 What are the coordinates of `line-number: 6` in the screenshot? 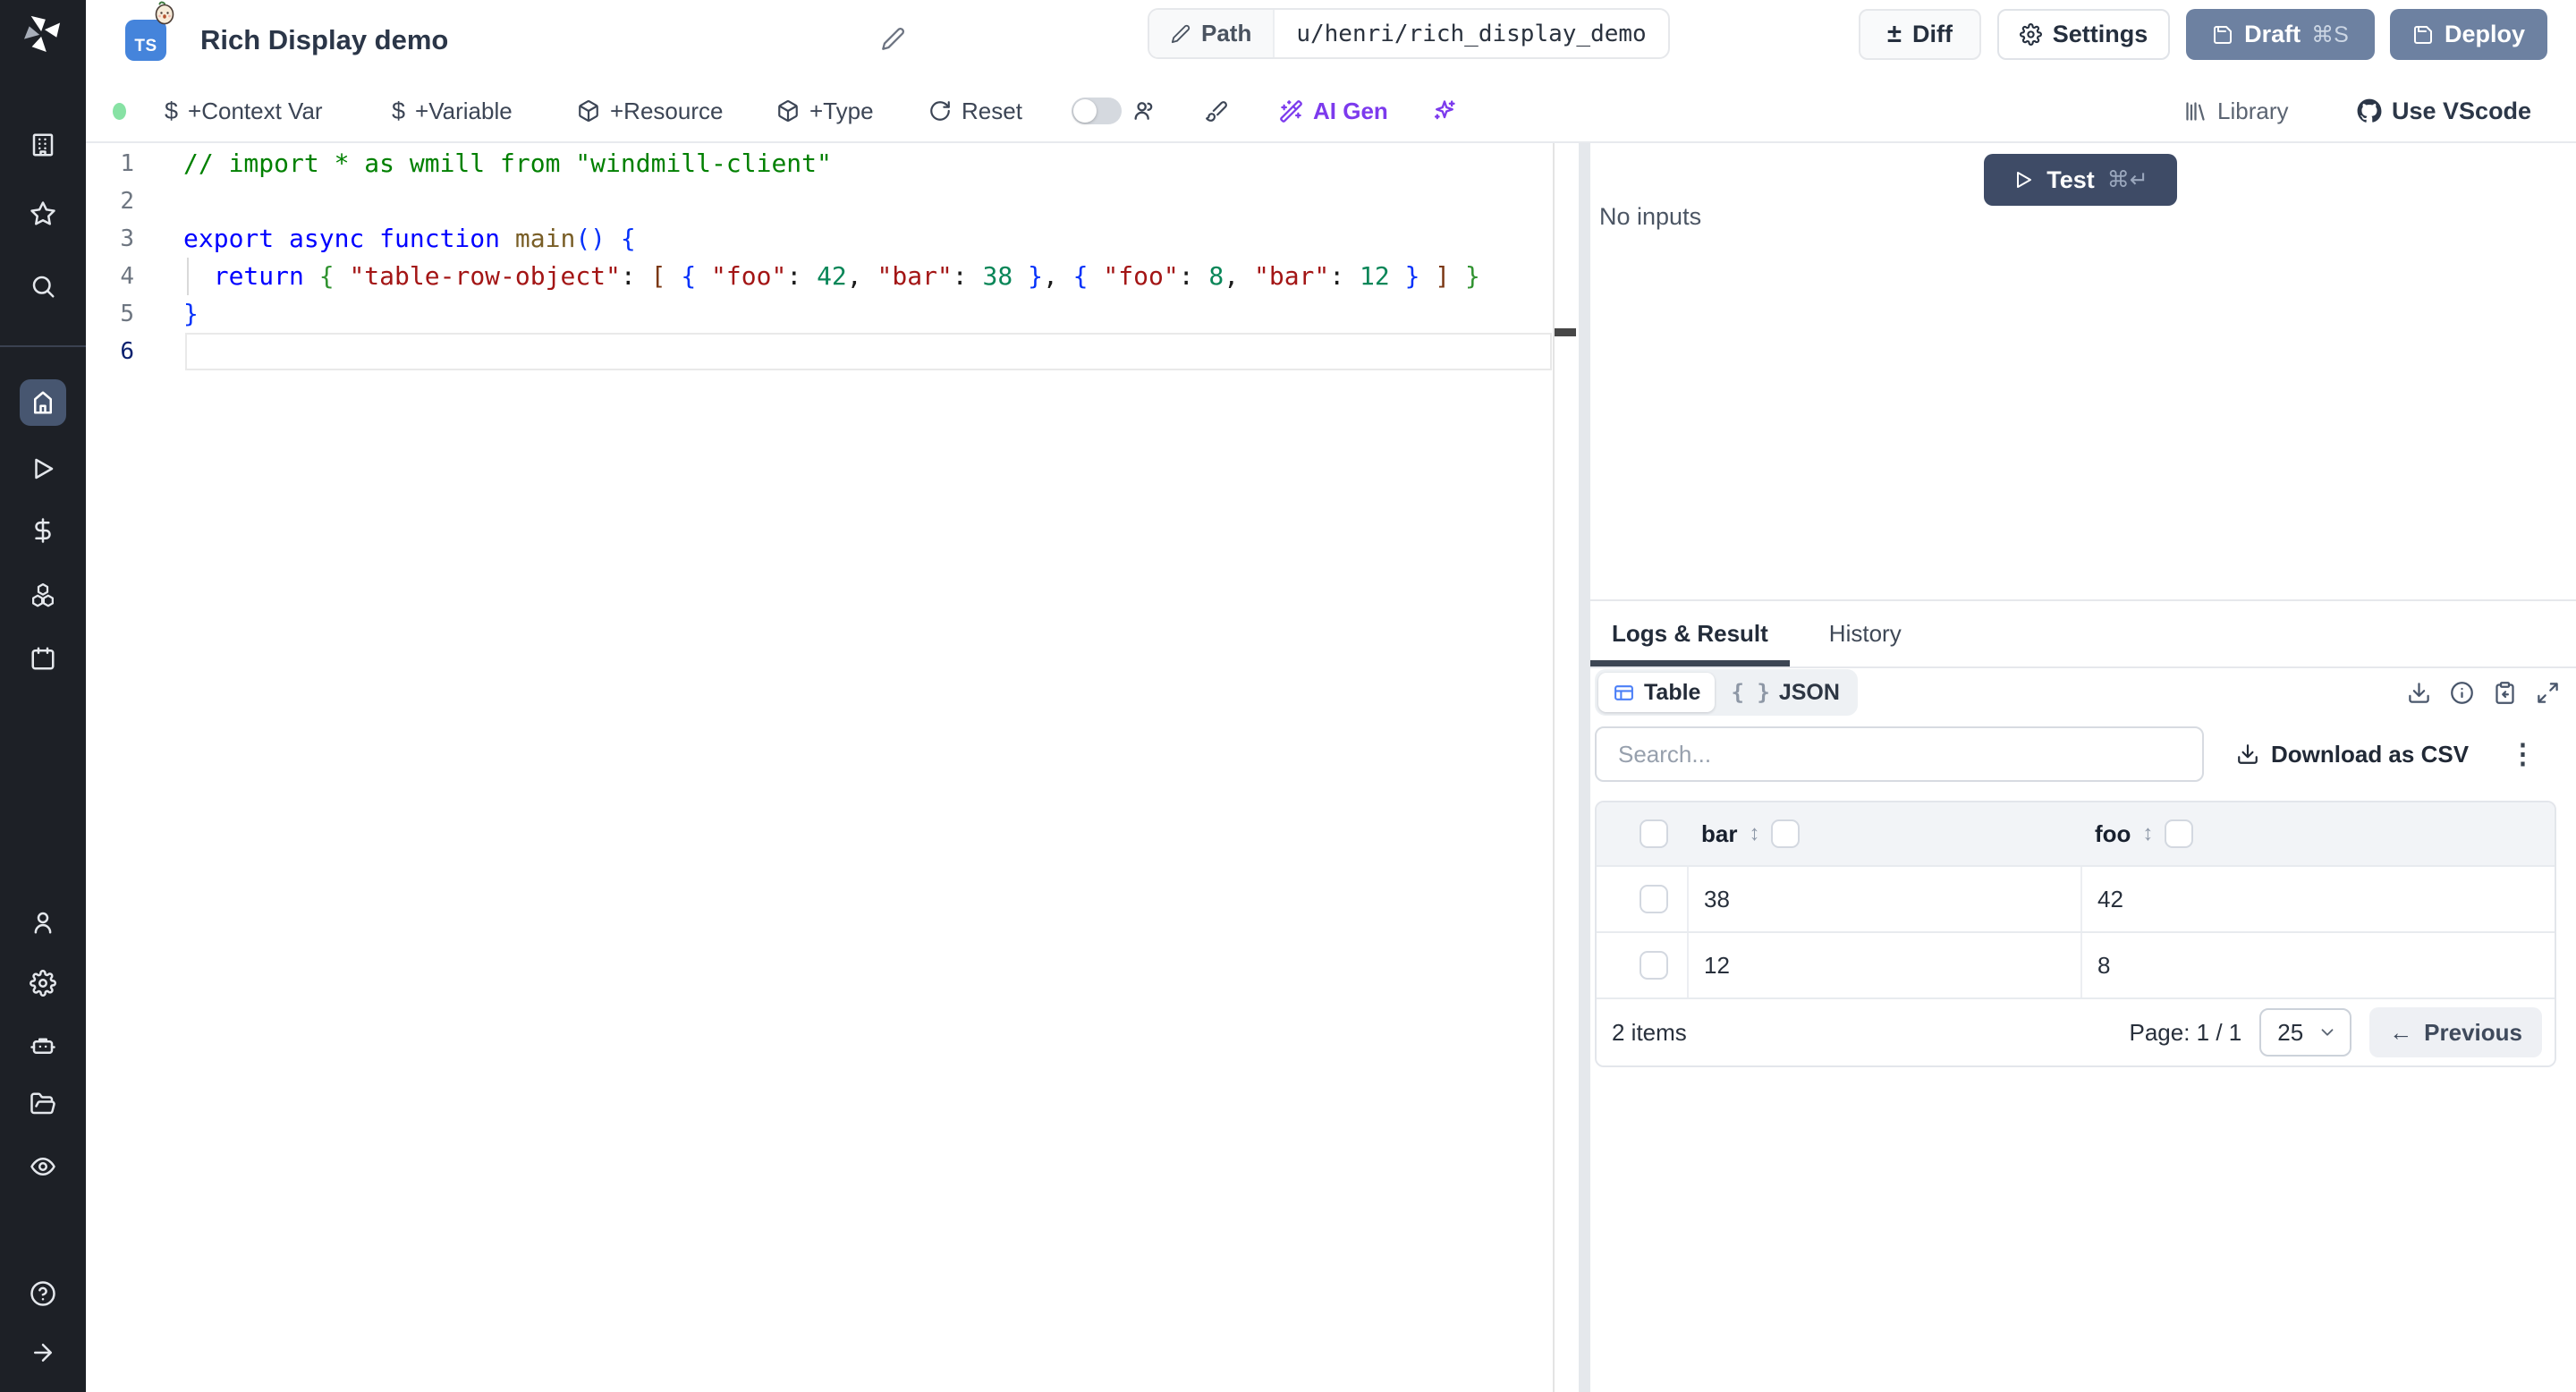 It's located at (110, 351).